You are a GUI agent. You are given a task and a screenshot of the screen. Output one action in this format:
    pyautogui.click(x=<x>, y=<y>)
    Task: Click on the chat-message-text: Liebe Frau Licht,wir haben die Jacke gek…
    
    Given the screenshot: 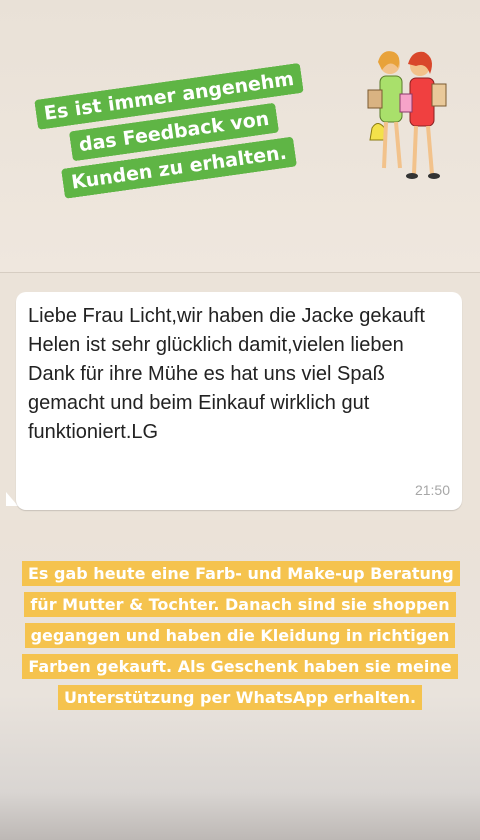 What is the action you would take?
    pyautogui.click(x=232, y=374)
    